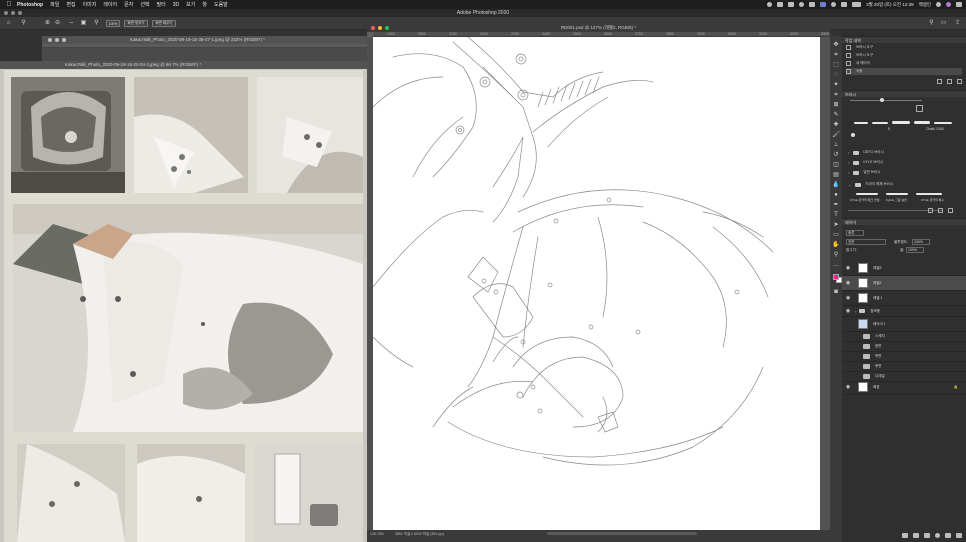  What do you see at coordinates (949, 81) in the screenshot?
I see `camera-icon` at bounding box center [949, 81].